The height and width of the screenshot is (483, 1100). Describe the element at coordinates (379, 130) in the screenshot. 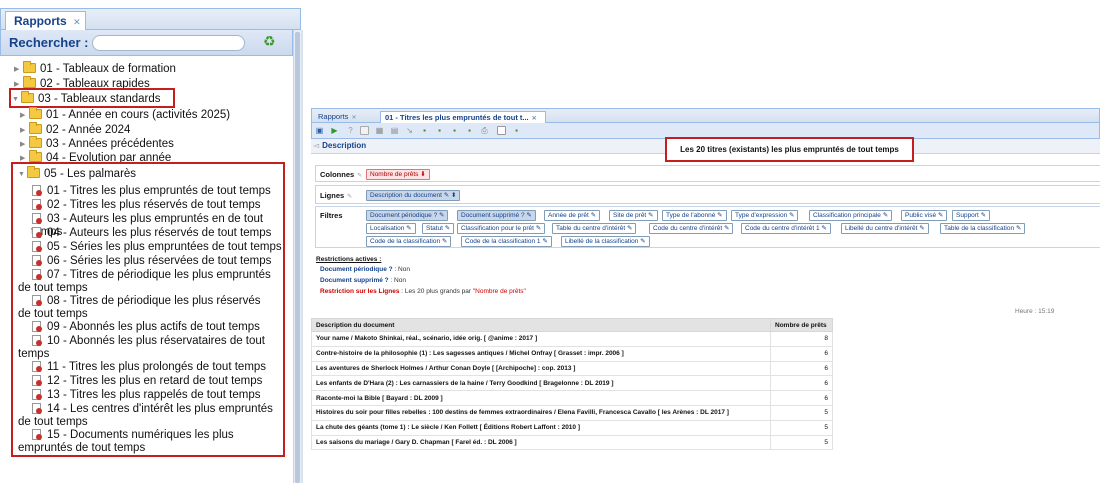

I see `grid-icon: ▦` at that location.